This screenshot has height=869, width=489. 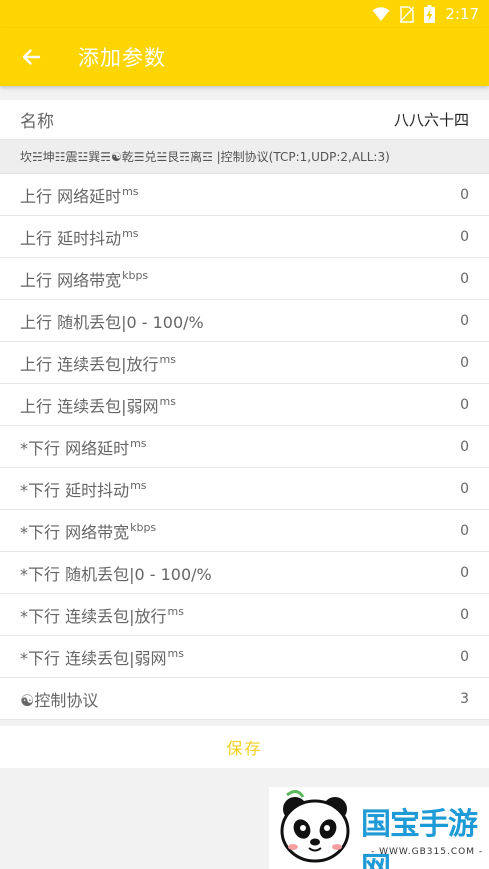 What do you see at coordinates (315, 826) in the screenshot?
I see `panda-logo-icon` at bounding box center [315, 826].